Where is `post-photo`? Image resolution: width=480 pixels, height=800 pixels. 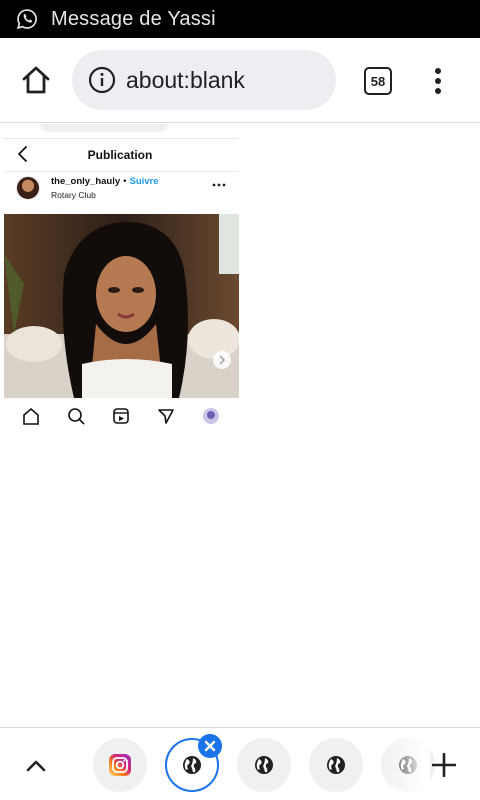
post-photo is located at coordinates (121, 306).